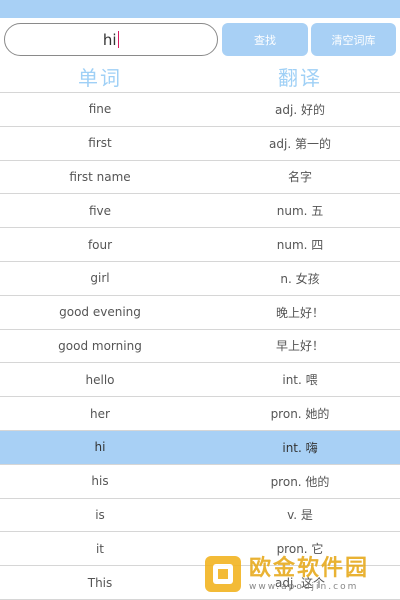 This screenshot has width=400, height=600. I want to click on translation-cell: n. 女孩, so click(300, 278).